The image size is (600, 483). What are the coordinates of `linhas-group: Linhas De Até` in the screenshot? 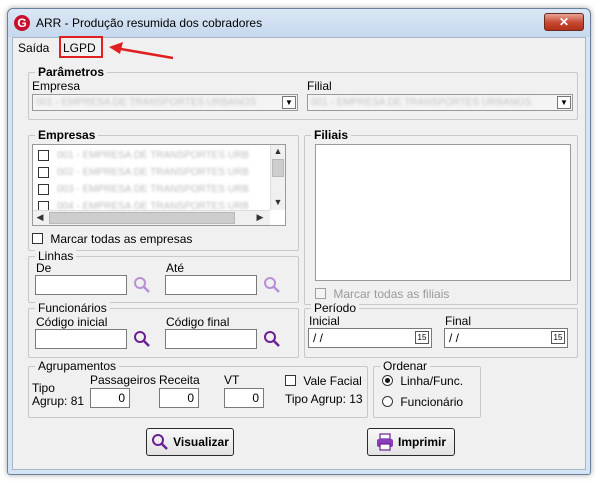 It's located at (163, 276).